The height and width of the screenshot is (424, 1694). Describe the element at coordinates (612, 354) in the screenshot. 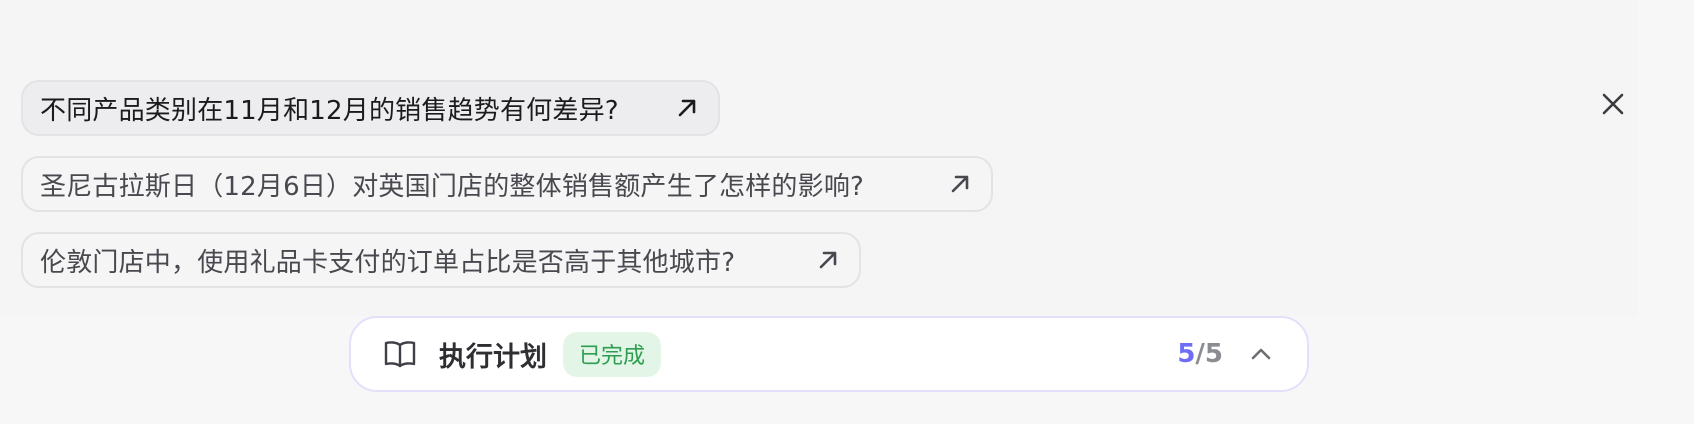

I see `status-badge: 已完成` at that location.